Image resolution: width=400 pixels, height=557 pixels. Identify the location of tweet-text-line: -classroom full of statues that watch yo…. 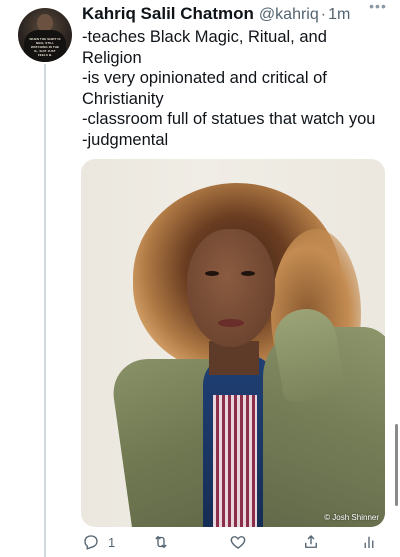
(229, 119).